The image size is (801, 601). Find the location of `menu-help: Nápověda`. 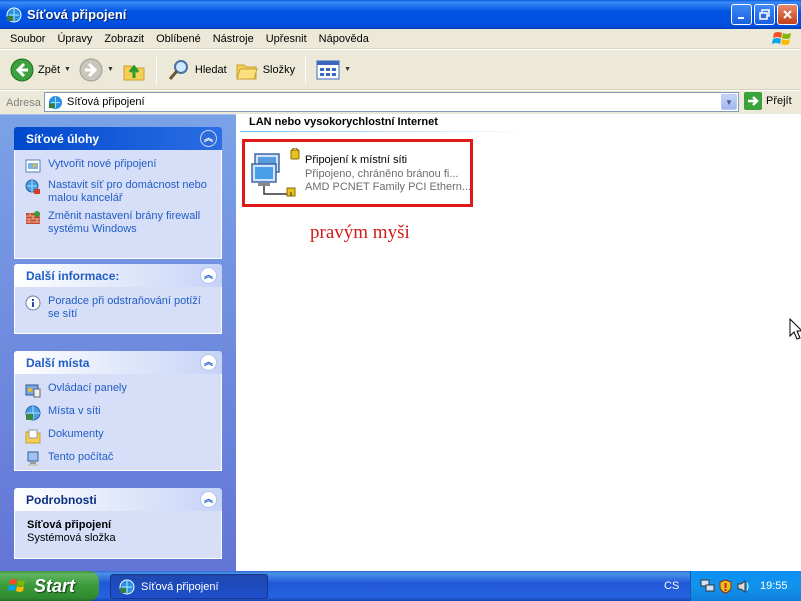

menu-help: Nápověda is located at coordinates (344, 39).